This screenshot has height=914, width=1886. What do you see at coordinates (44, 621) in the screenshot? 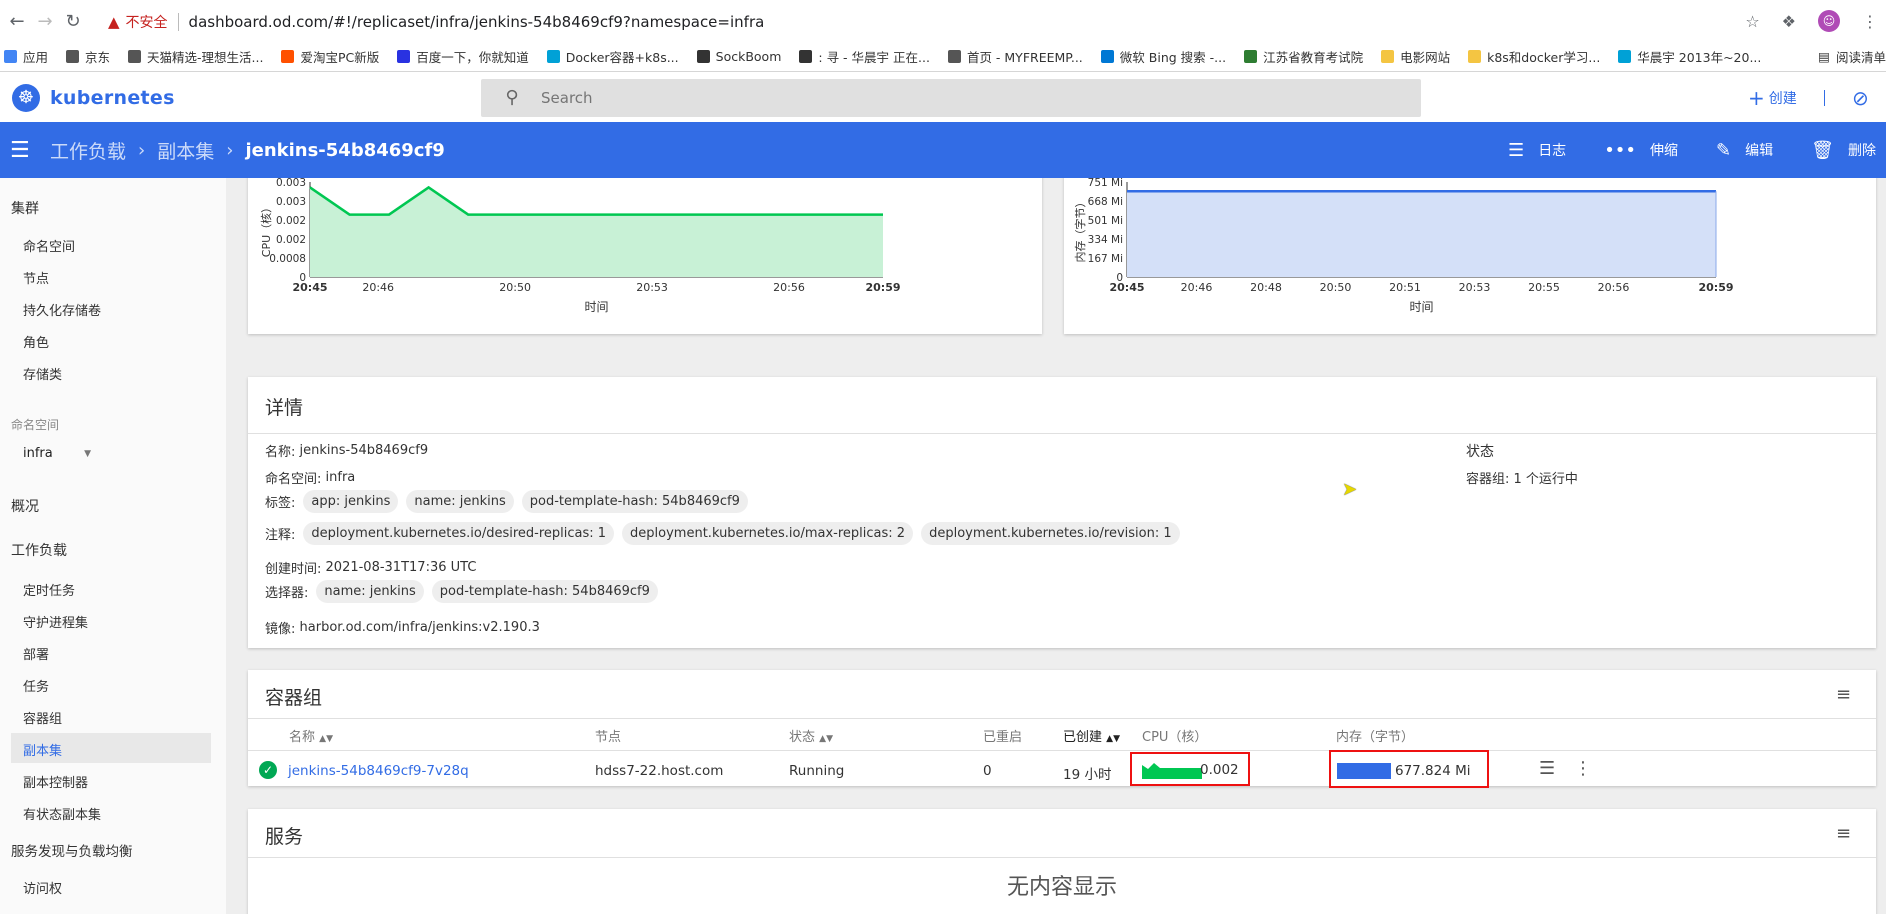
I see `sidebar-item-daemonsets: 守护进程集` at bounding box center [44, 621].